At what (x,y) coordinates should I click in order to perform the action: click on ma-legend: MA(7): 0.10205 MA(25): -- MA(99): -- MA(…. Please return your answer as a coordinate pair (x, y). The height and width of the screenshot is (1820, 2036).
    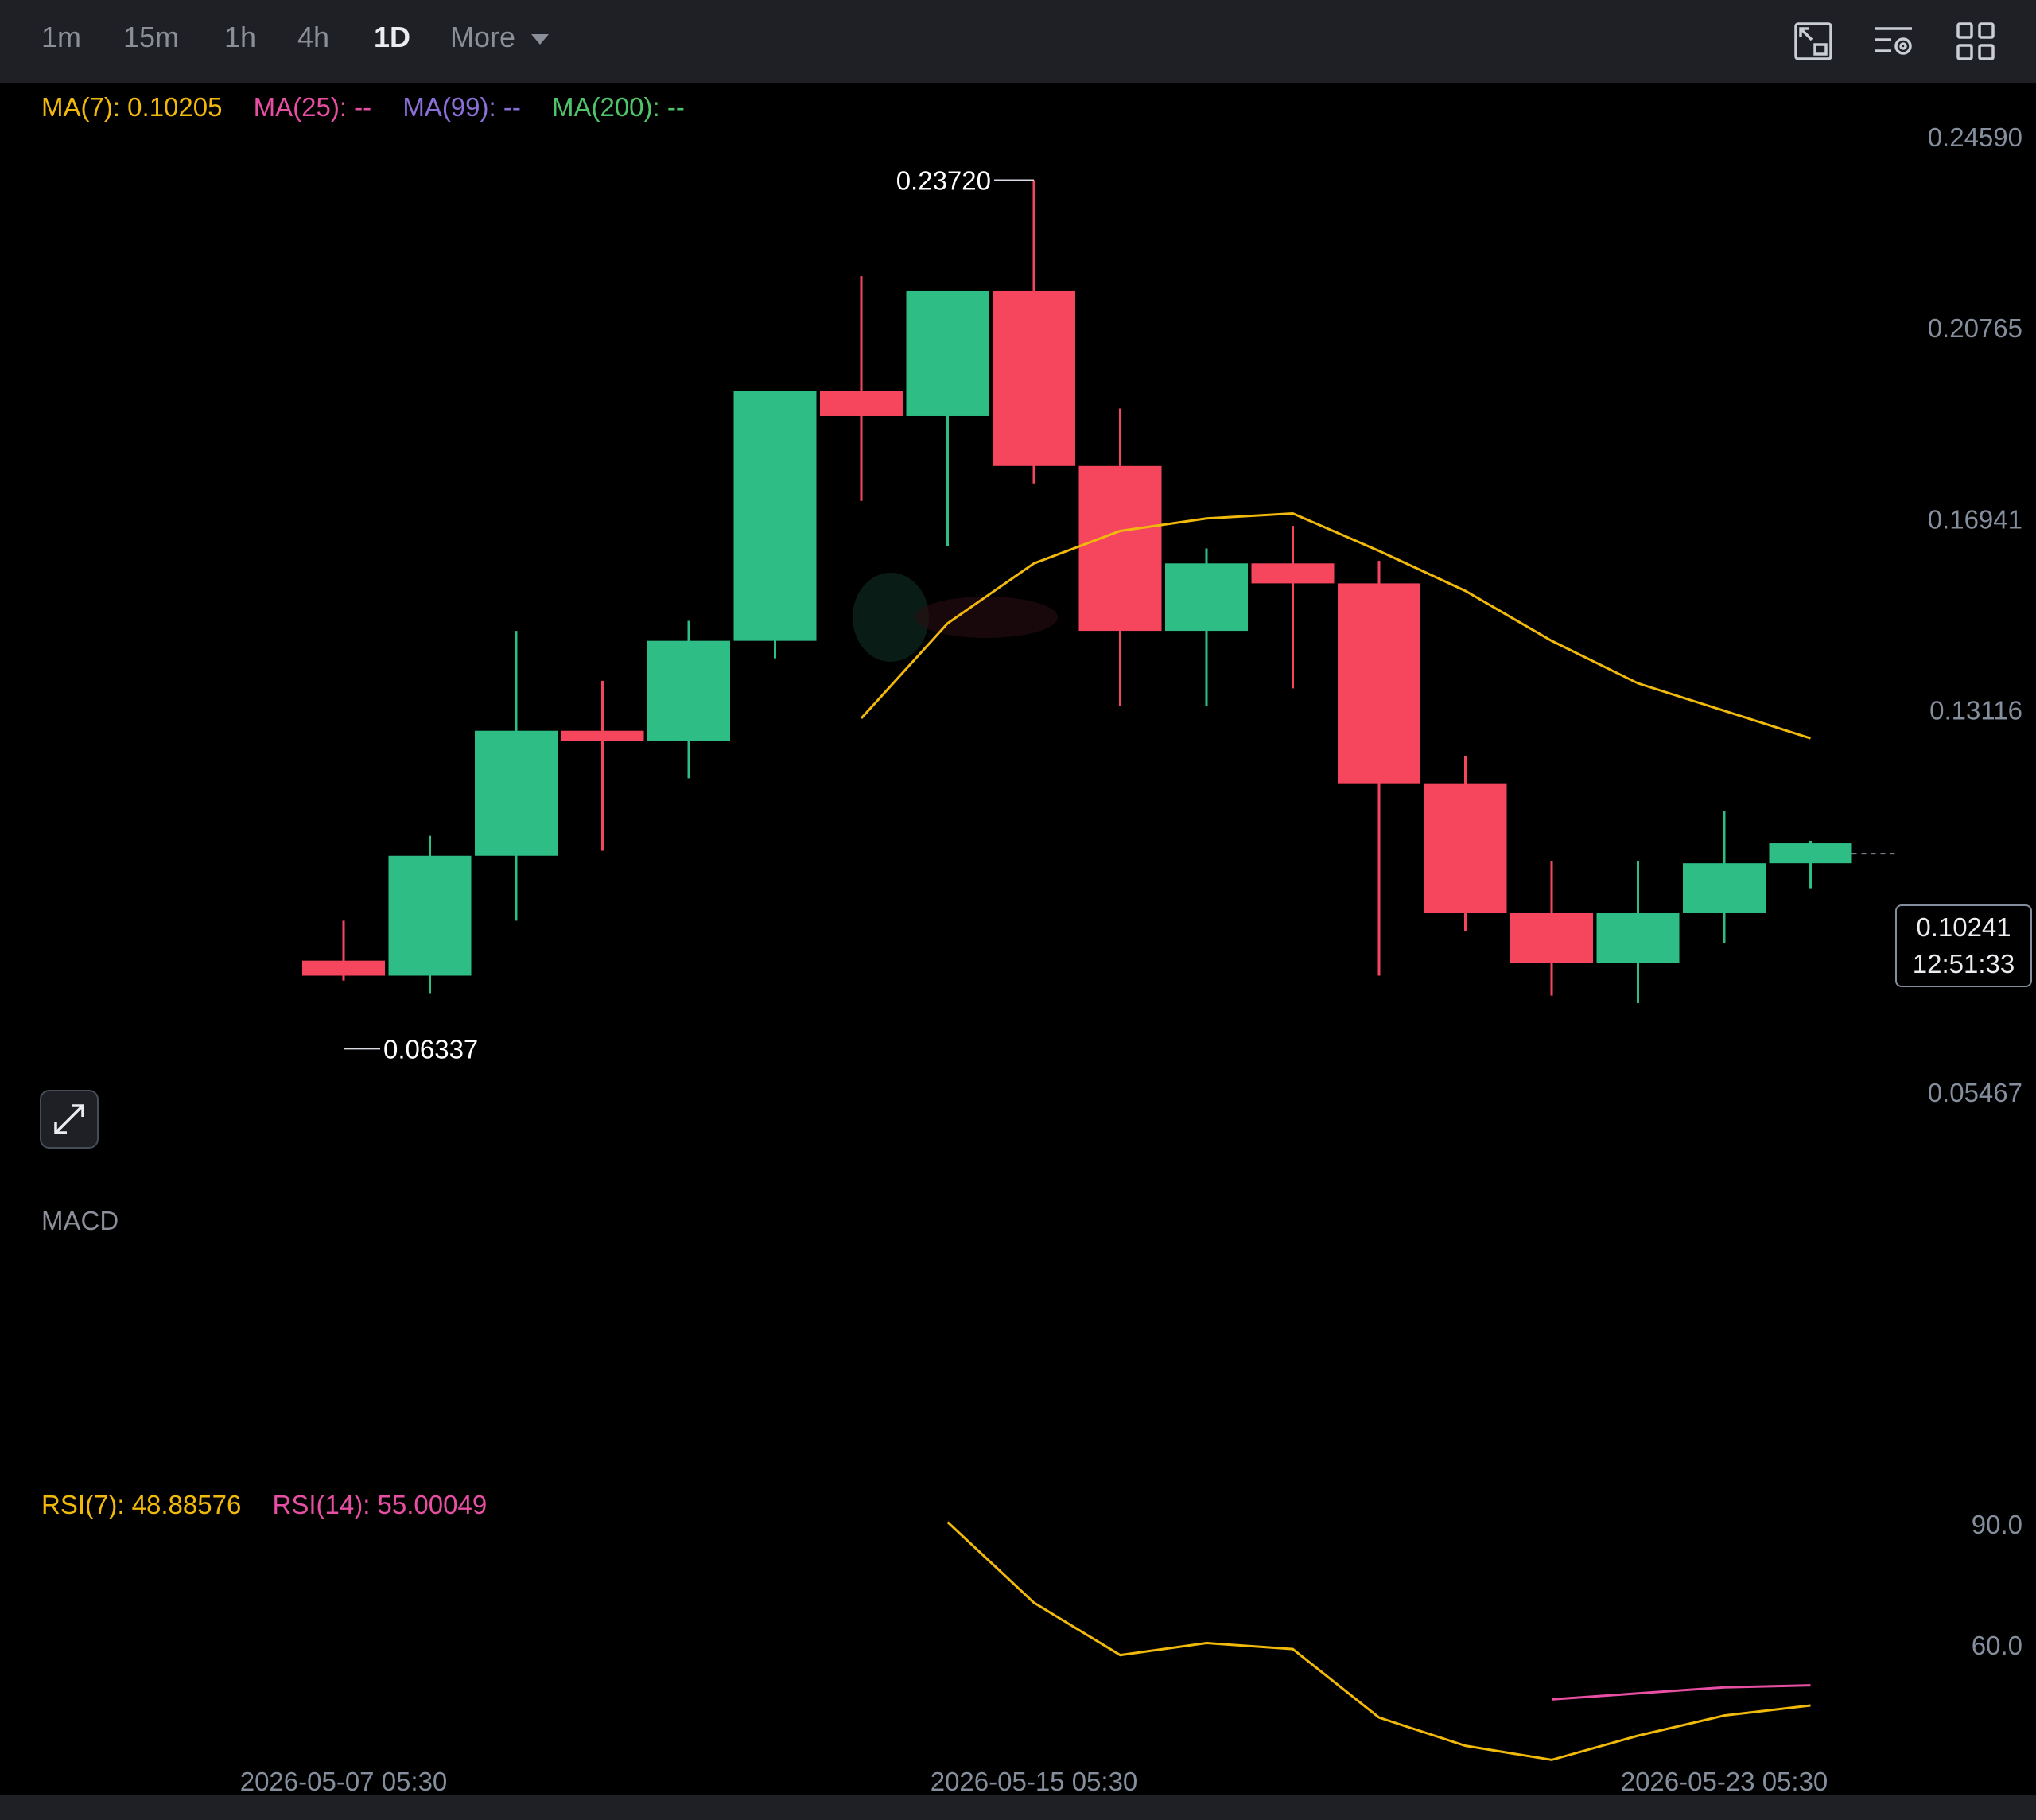
    Looking at the image, I should click on (375, 107).